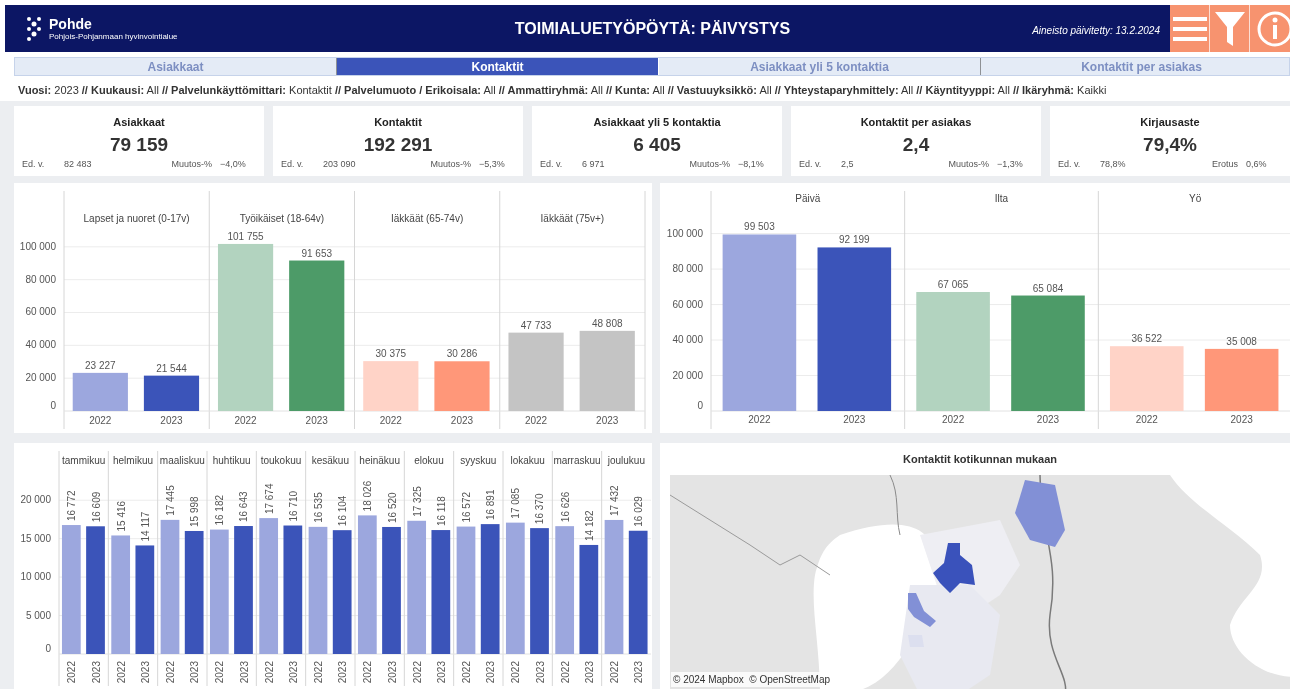 This screenshot has width=1290, height=689. What do you see at coordinates (1135, 66) in the screenshot?
I see `tab: Kontaktit per asiakas` at bounding box center [1135, 66].